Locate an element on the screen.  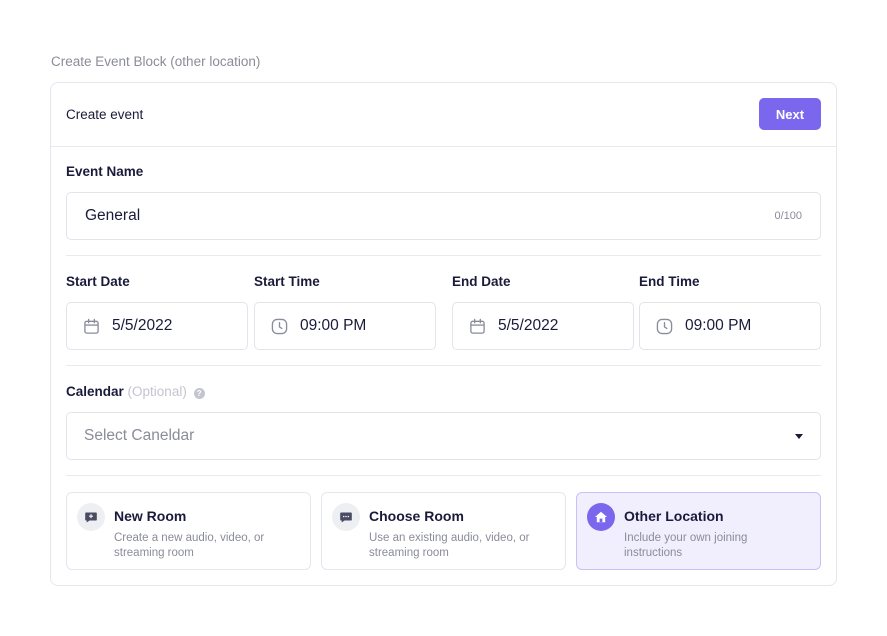
char-counter: 0/100 is located at coordinates (788, 216).